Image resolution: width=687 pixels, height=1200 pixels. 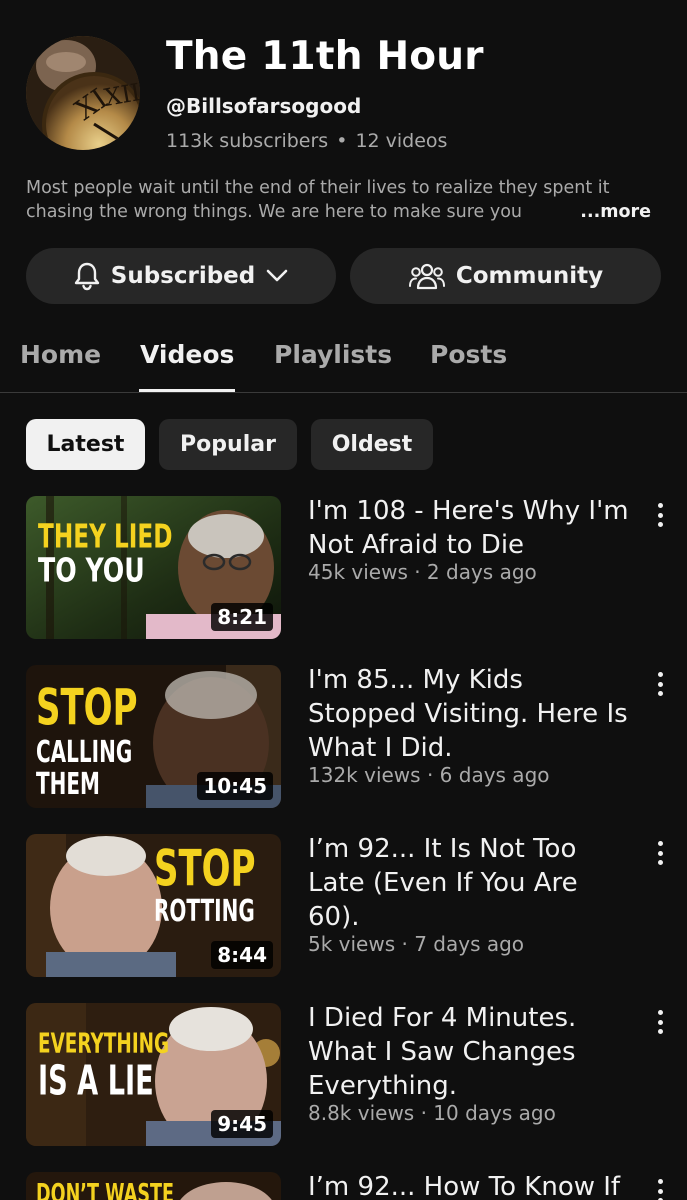 I want to click on channel-stats: 113k subscribers • 12 videos, so click(x=306, y=141).